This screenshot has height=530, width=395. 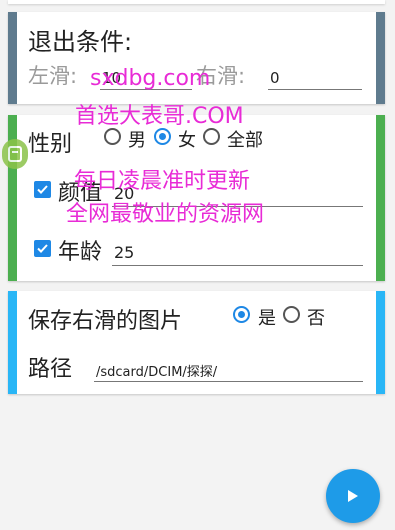 What do you see at coordinates (291, 314) in the screenshot?
I see `save-radio-no` at bounding box center [291, 314].